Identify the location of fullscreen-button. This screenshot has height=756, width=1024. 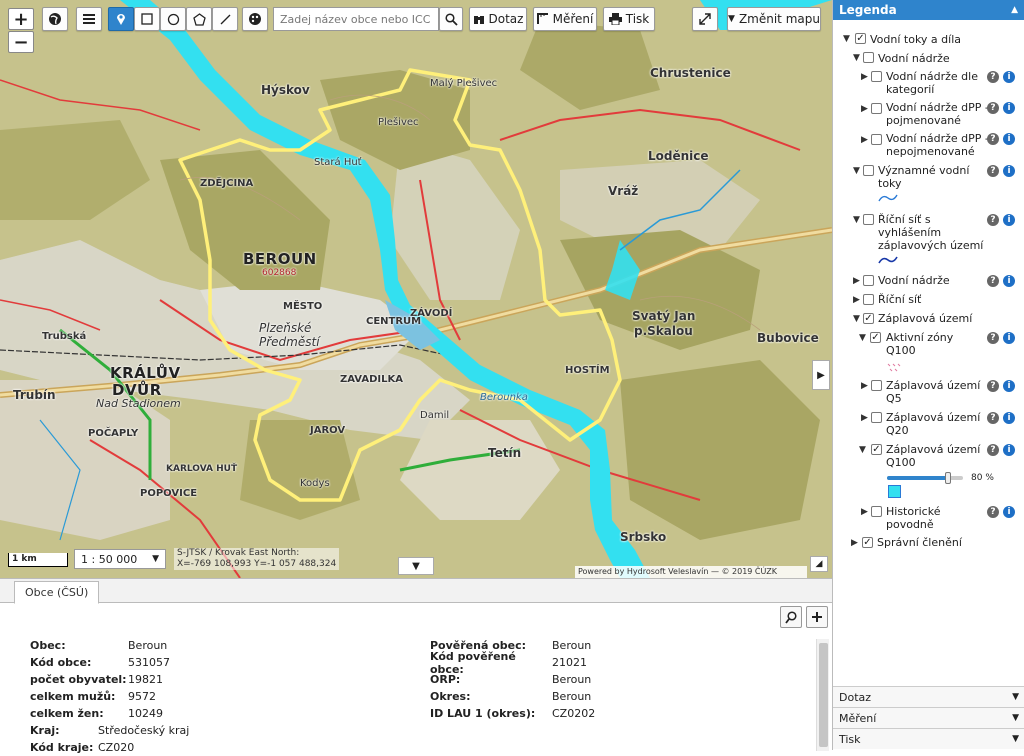
(705, 19).